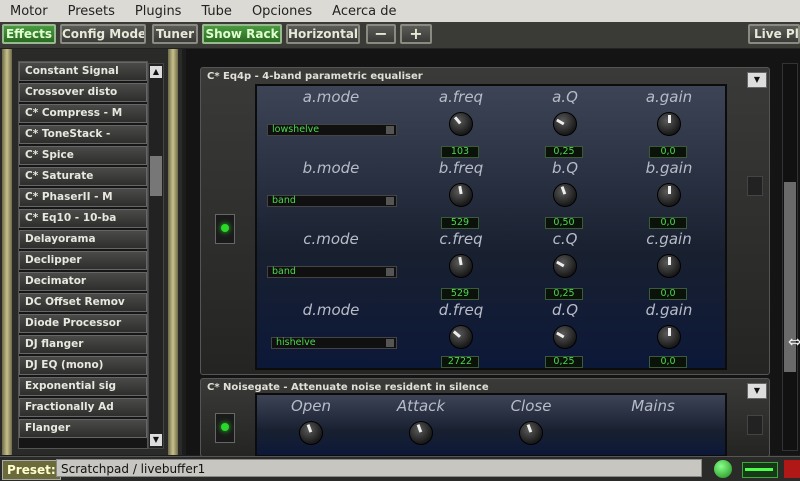  I want to click on a-freq-knob, so click(461, 124).